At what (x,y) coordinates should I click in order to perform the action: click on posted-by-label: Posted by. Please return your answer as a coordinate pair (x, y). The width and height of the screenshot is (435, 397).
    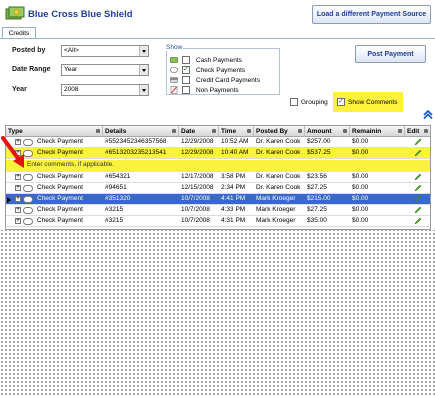
    Looking at the image, I should click on (29, 50).